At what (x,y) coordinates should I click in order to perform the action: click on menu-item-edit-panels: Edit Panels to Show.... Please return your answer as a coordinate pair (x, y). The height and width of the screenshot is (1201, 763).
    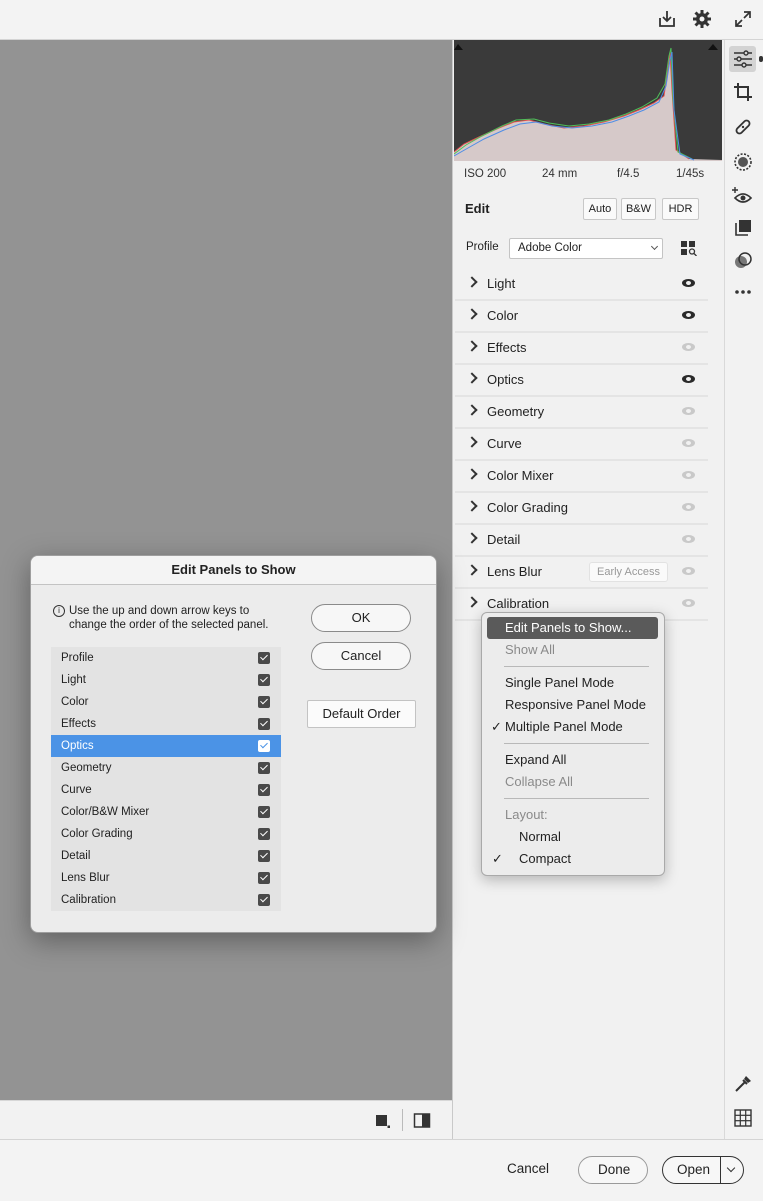
    Looking at the image, I should click on (572, 628).